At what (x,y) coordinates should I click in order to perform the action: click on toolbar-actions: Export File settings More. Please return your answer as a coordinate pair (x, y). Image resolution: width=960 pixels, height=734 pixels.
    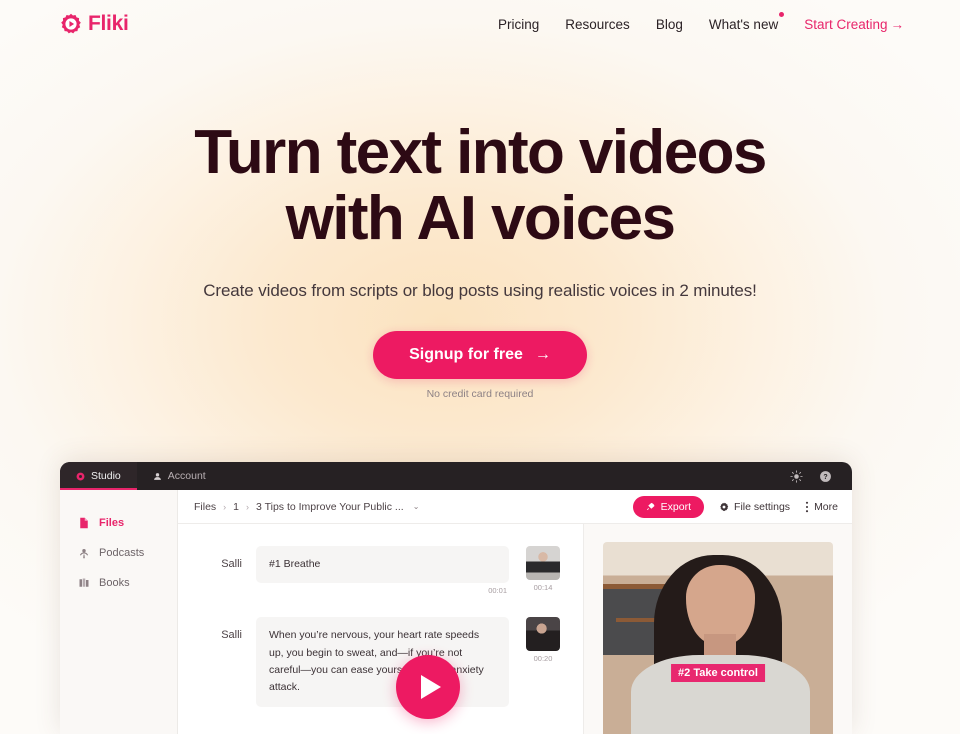
    Looking at the image, I should click on (735, 506).